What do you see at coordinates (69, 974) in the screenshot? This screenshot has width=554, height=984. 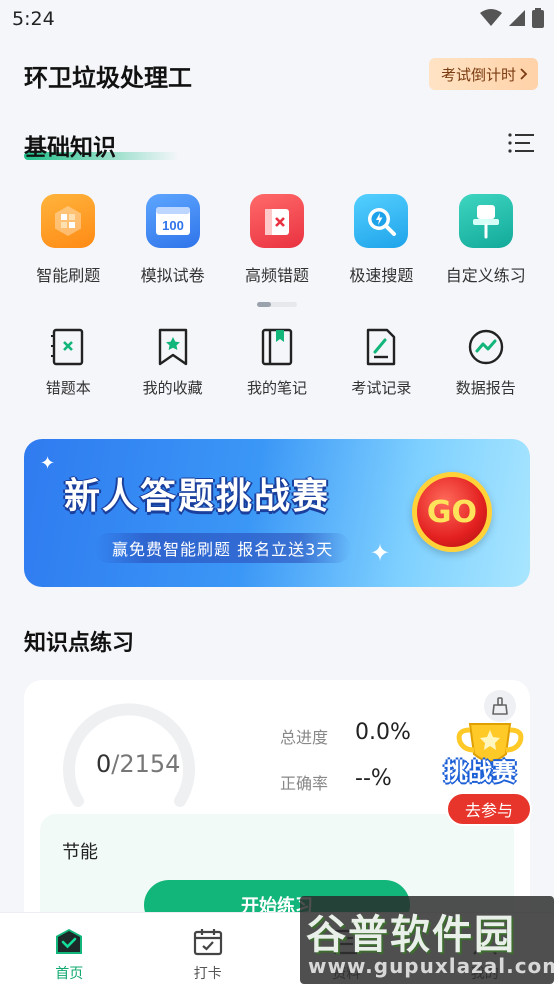 I see `tab-home-label: 首页` at bounding box center [69, 974].